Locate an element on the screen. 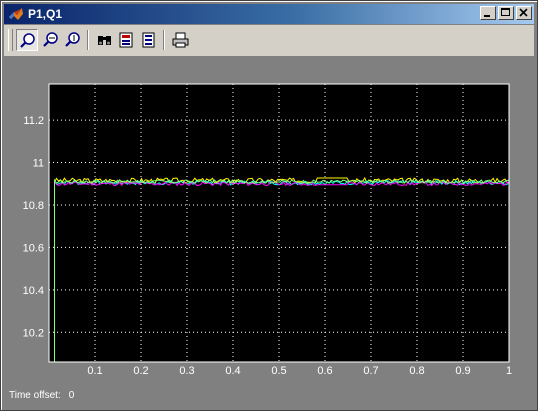 This screenshot has height=411, width=538. x-tick-label: 0.5 is located at coordinates (278, 371).